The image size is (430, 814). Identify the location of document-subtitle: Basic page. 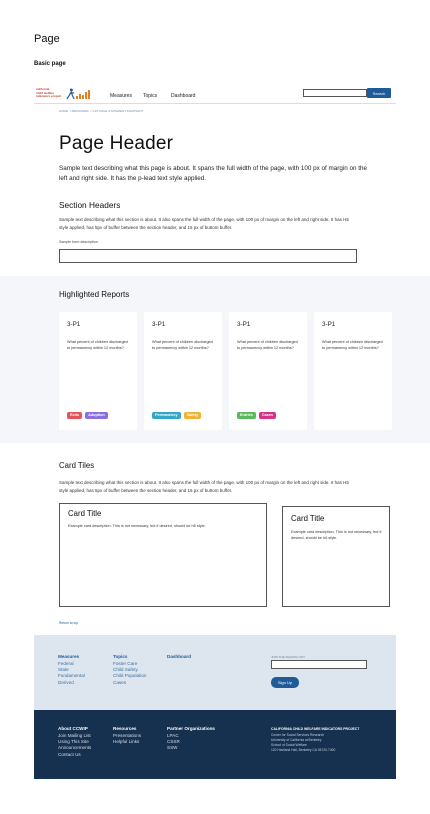
(50, 64).